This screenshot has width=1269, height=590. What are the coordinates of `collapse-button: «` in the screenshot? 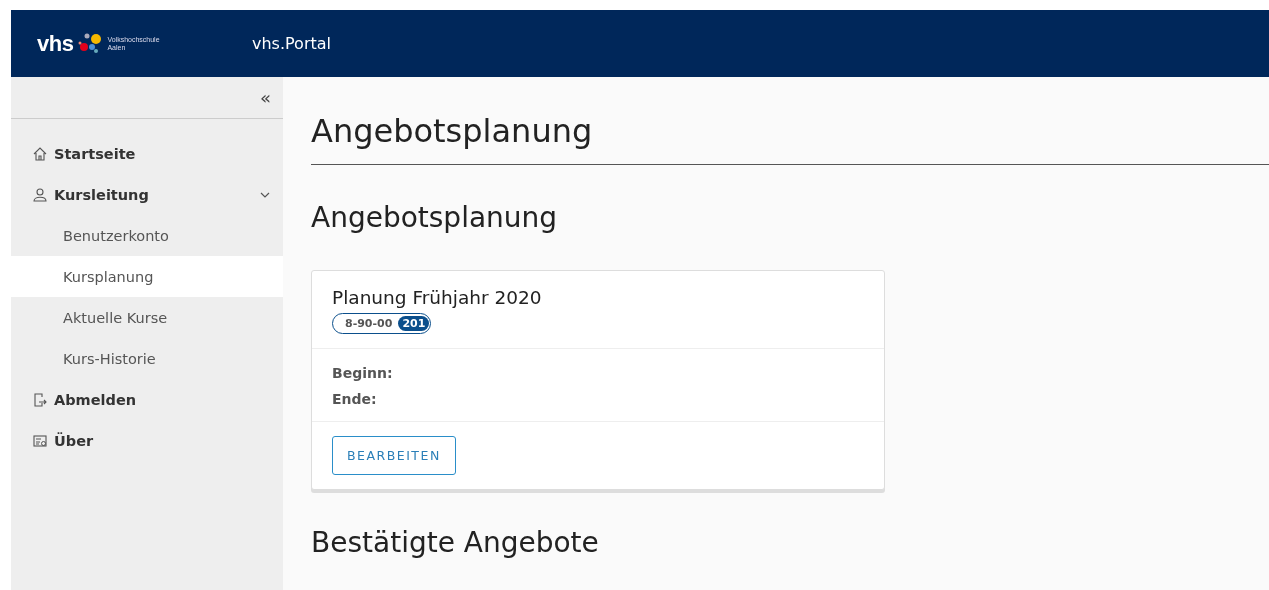 It's located at (265, 97).